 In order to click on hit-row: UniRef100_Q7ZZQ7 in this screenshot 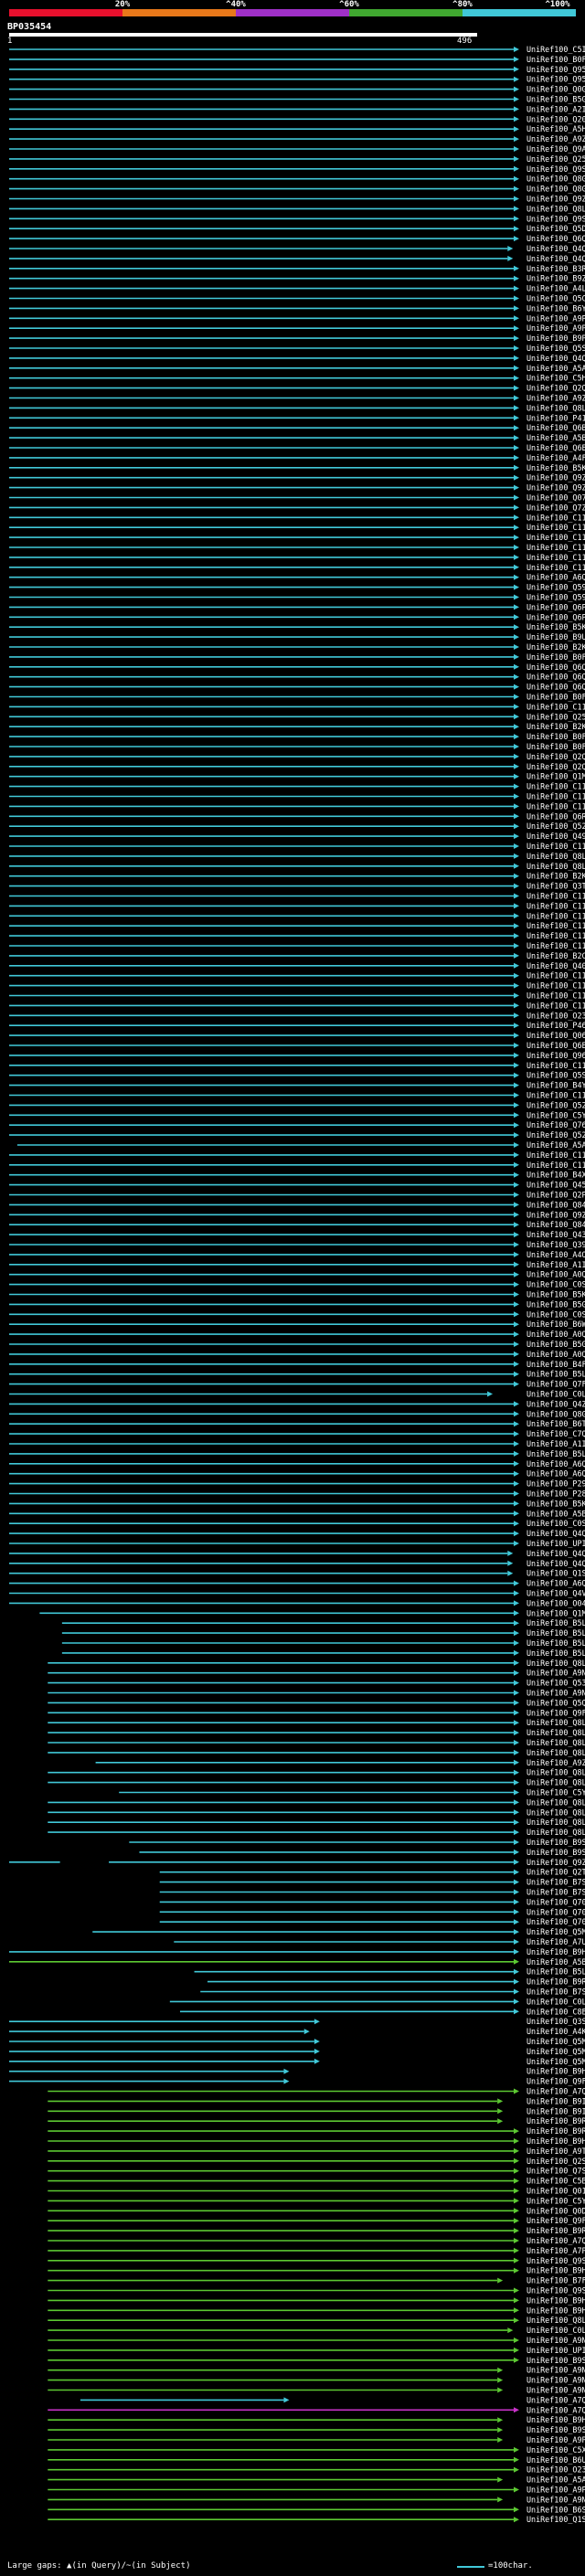, I will do `click(297, 507)`.